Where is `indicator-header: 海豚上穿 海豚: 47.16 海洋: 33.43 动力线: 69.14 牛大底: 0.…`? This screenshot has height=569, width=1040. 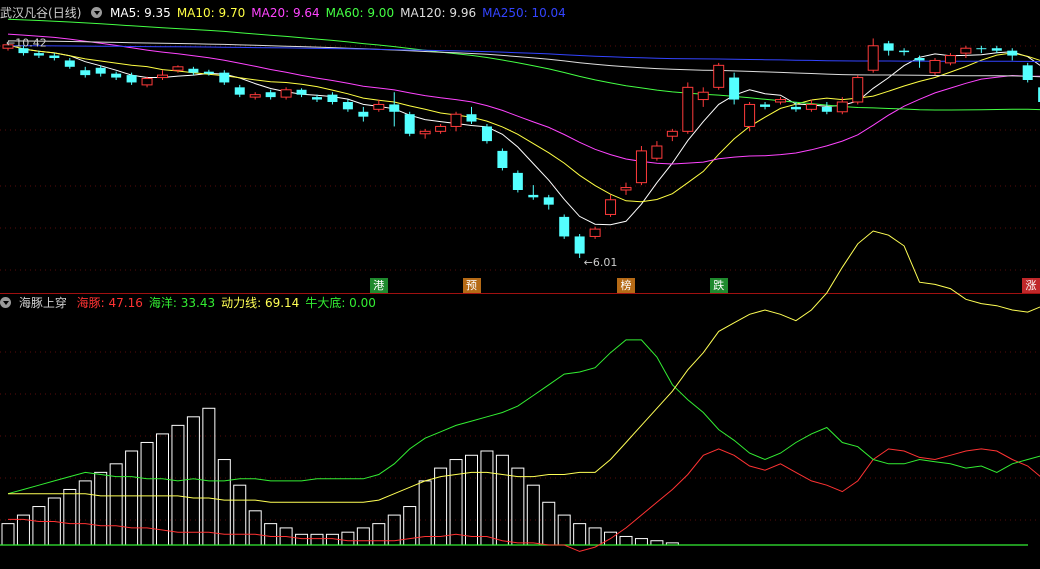
indicator-header: 海豚上穿 海豚: 47.16 海洋: 33.43 动力线: 69.14 牛大底: 0.… is located at coordinates (194, 303).